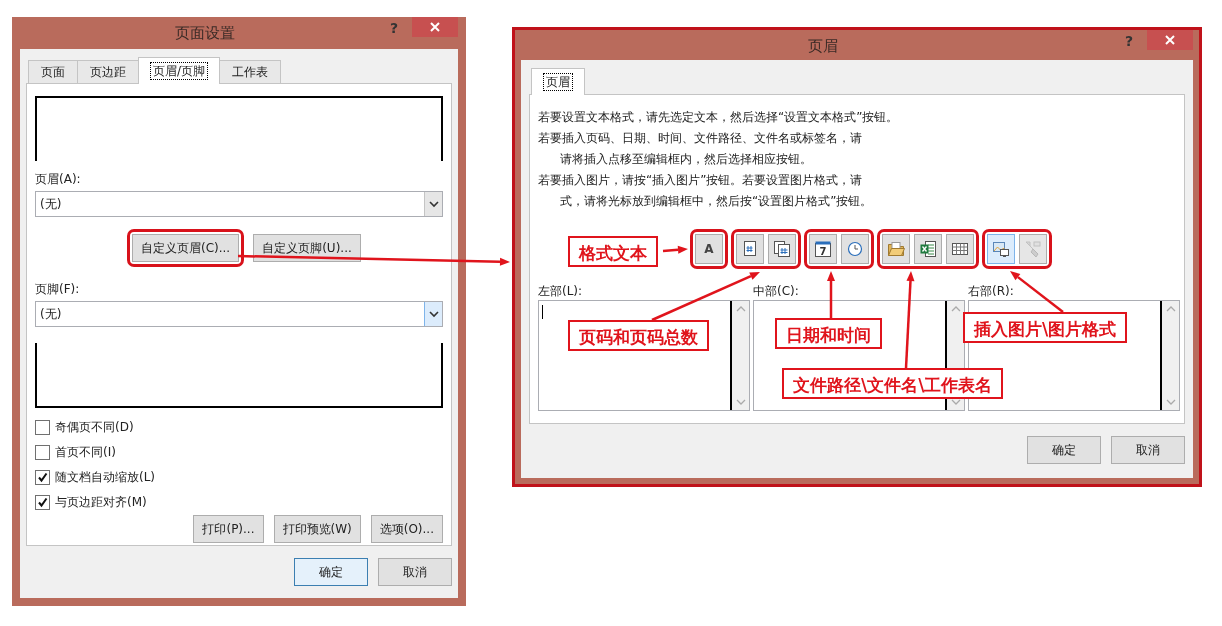  I want to click on brush-icon, so click(1033, 249).